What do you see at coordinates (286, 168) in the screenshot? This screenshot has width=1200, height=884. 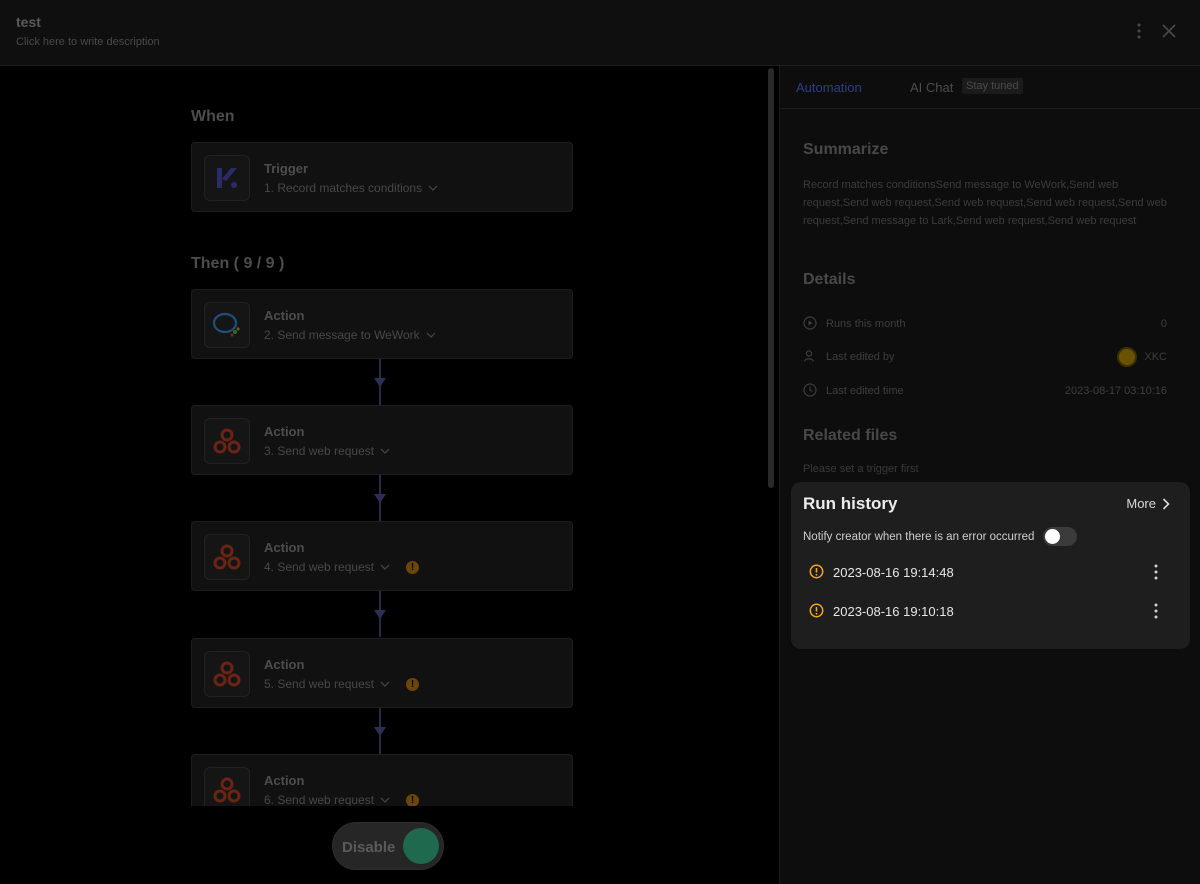 I see `node-type: Trigger` at bounding box center [286, 168].